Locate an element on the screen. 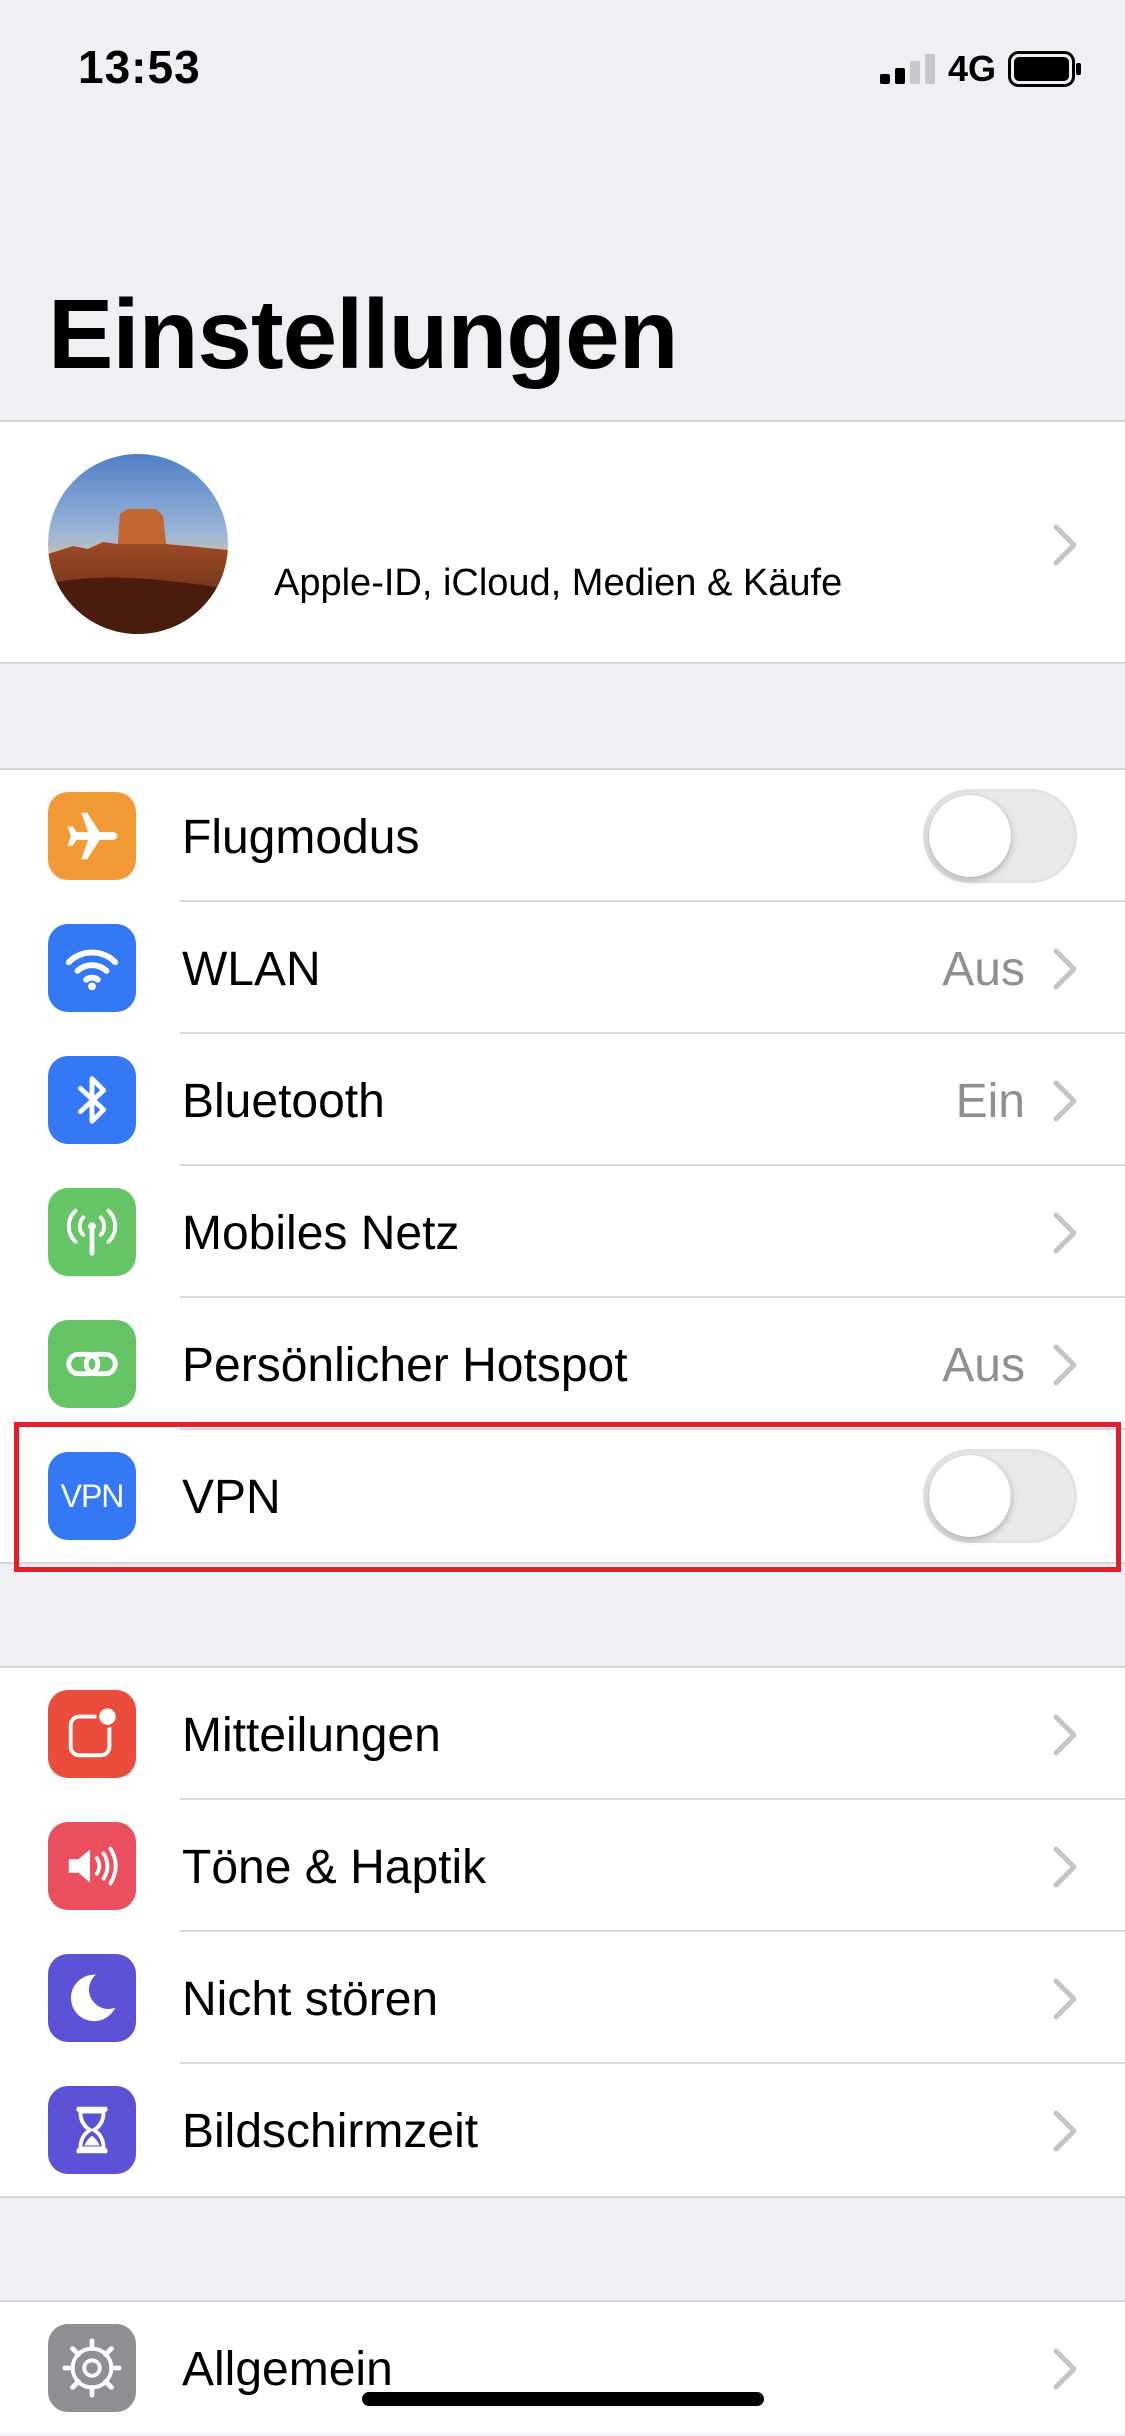  row-label: Mobiles Netz is located at coordinates (321, 1233).